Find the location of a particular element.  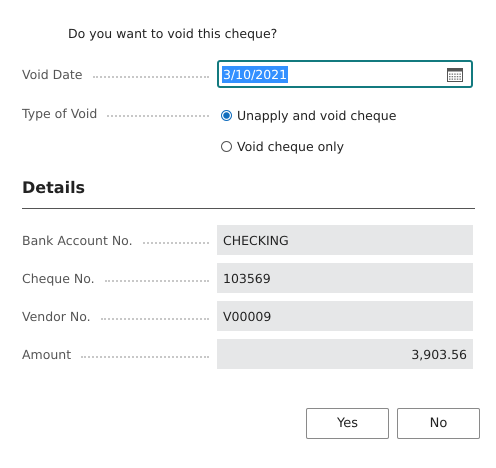

read-only-field: CHECKING is located at coordinates (345, 240).